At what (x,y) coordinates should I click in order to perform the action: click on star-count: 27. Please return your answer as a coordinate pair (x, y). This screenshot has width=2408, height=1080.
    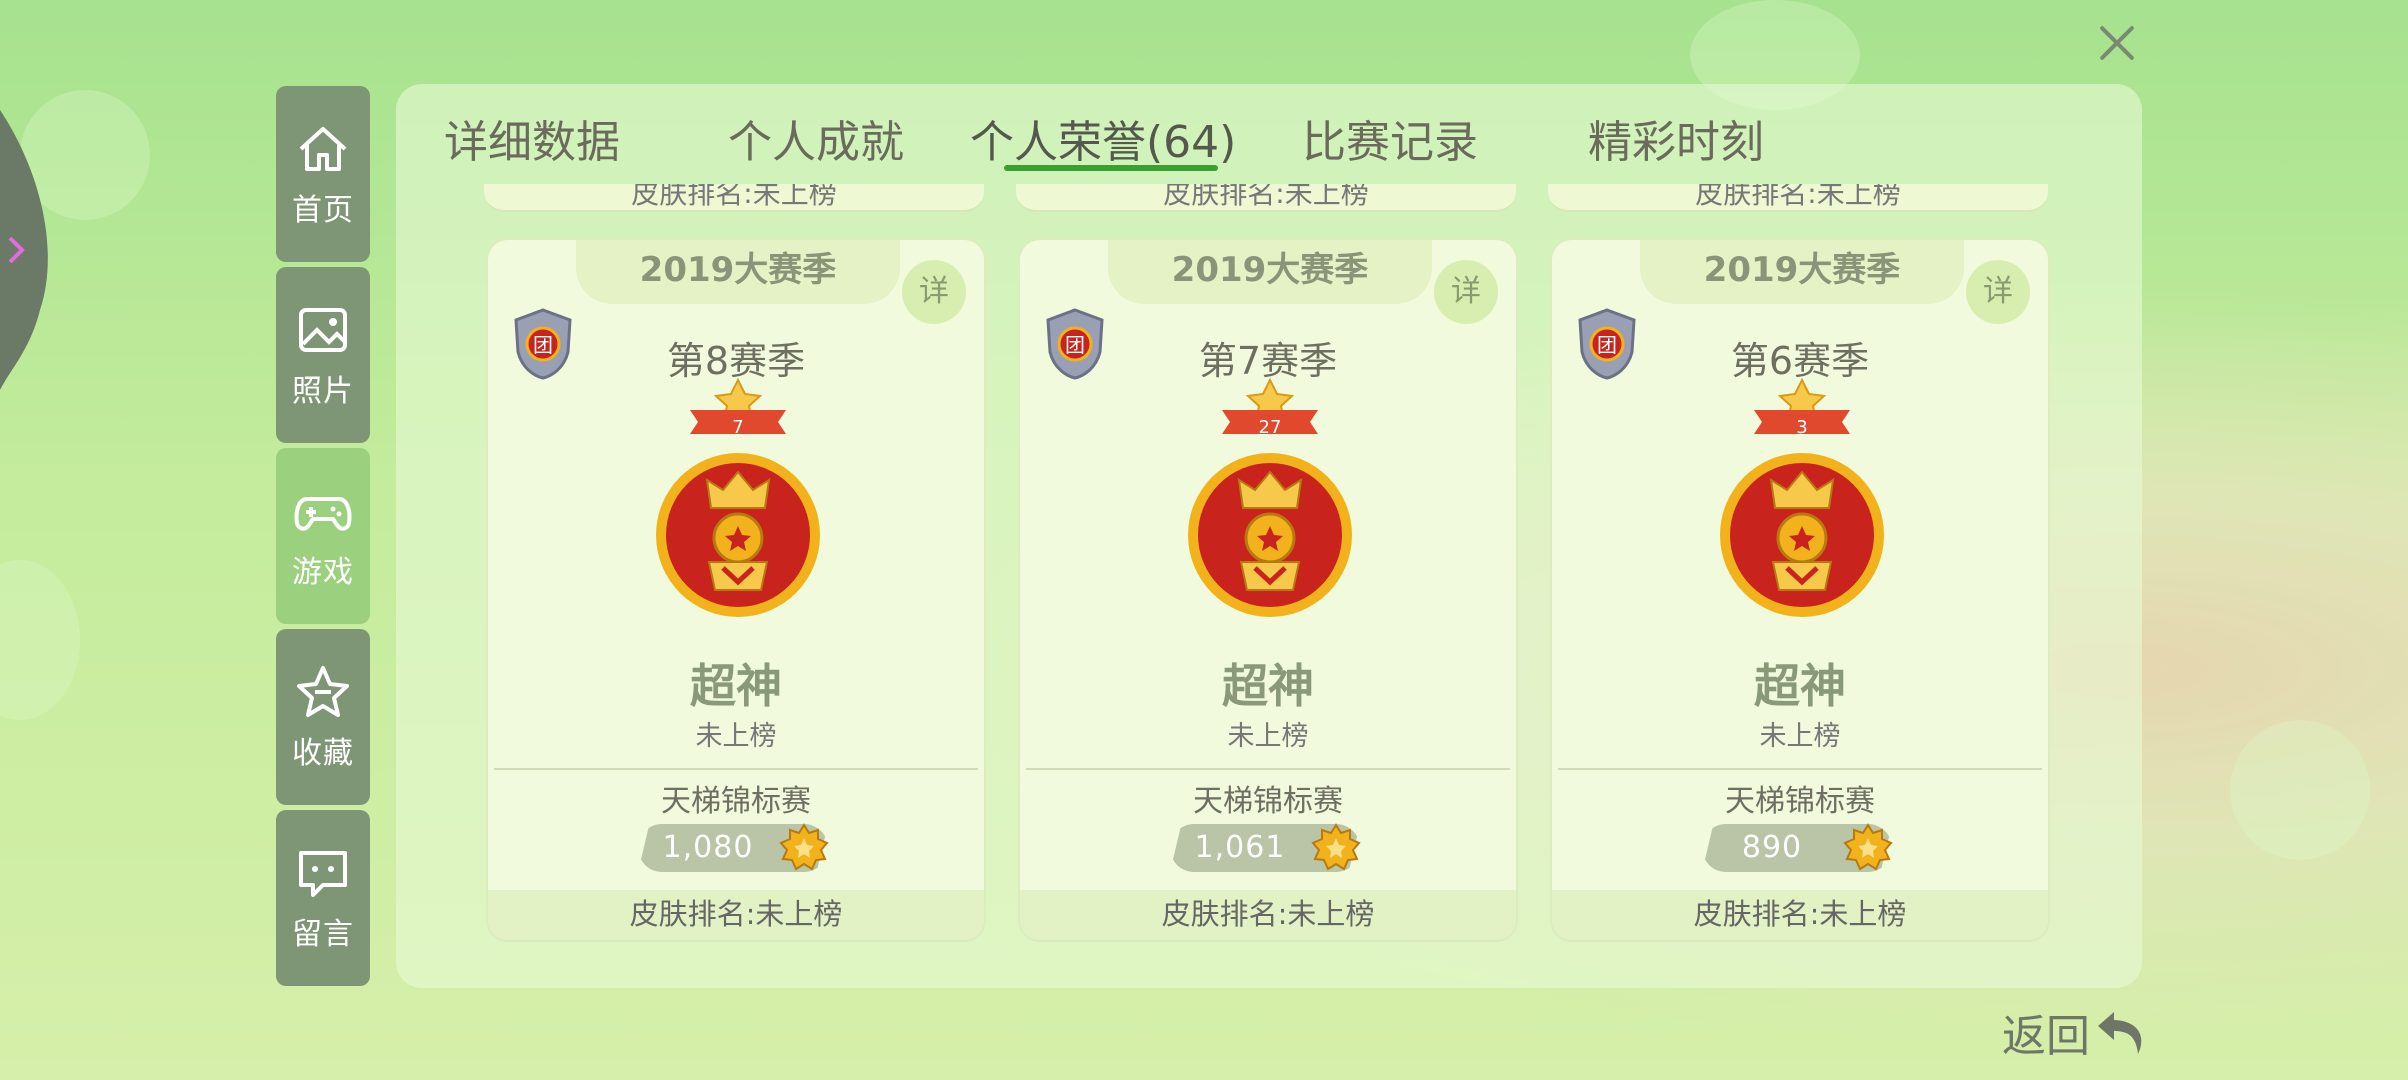
    Looking at the image, I should click on (1270, 427).